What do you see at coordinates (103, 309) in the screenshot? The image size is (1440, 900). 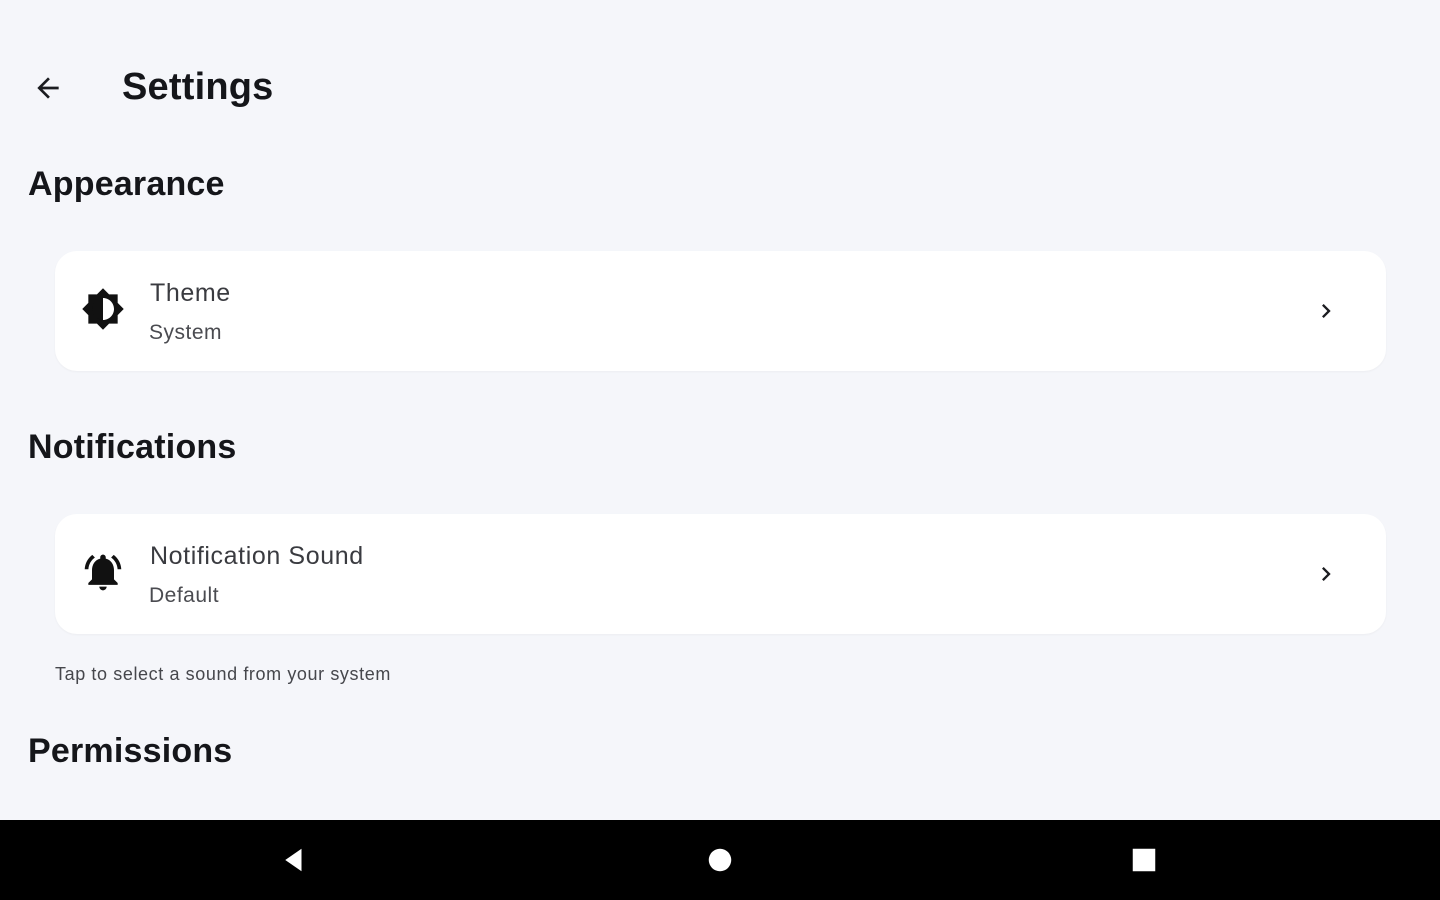 I see `brightness-contrast-icon` at bounding box center [103, 309].